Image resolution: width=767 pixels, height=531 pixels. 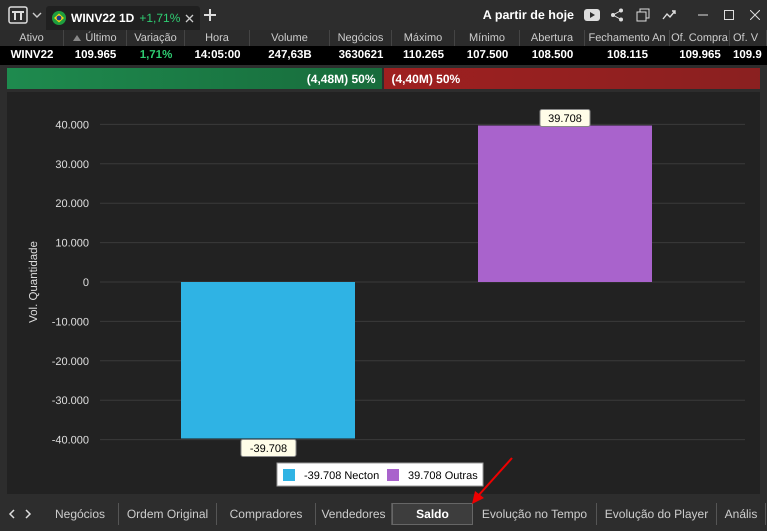 What do you see at coordinates (72, 244) in the screenshot?
I see `y-tick-label: 10.000` at bounding box center [72, 244].